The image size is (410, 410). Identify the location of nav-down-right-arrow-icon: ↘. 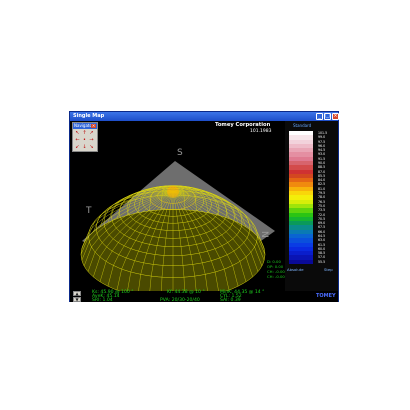
(91, 147).